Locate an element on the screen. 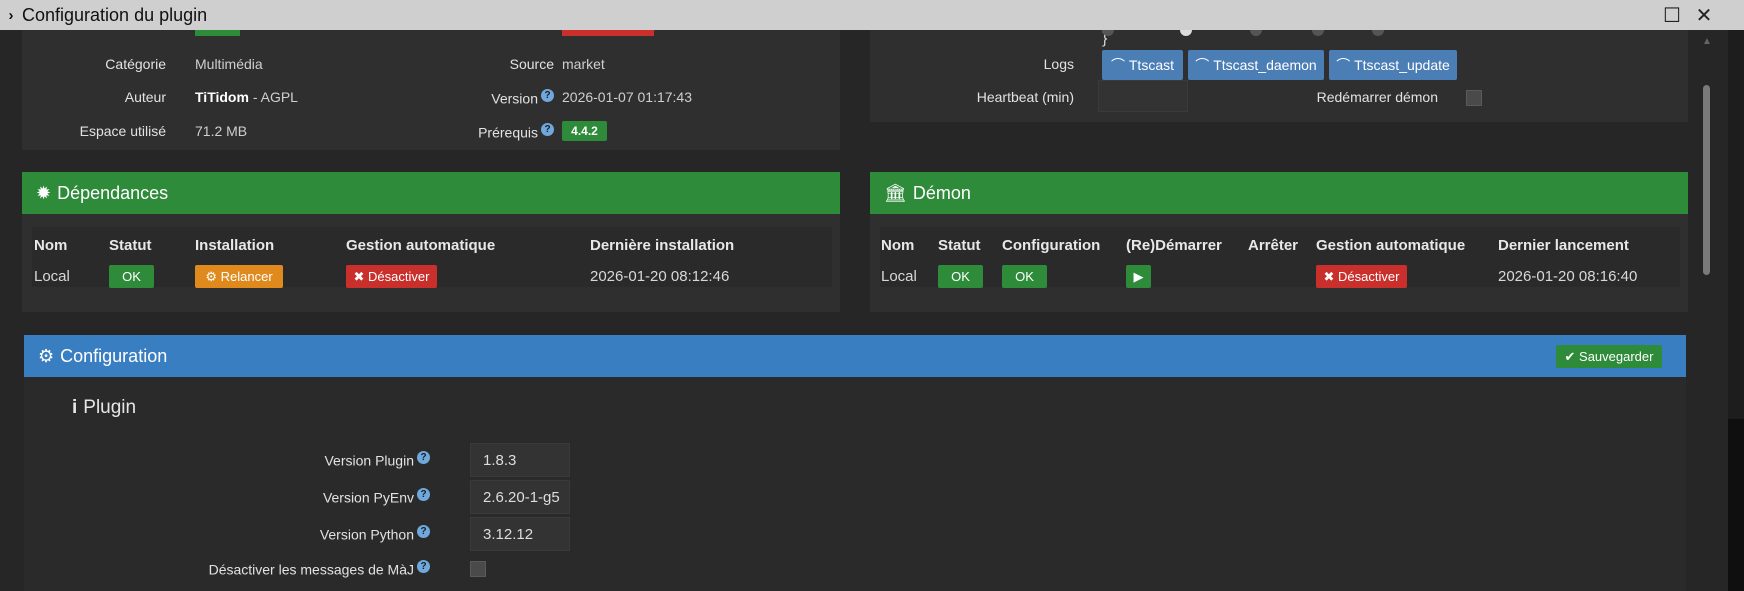 This screenshot has width=1744, height=591. dem-config-badge: OK is located at coordinates (1024, 276).